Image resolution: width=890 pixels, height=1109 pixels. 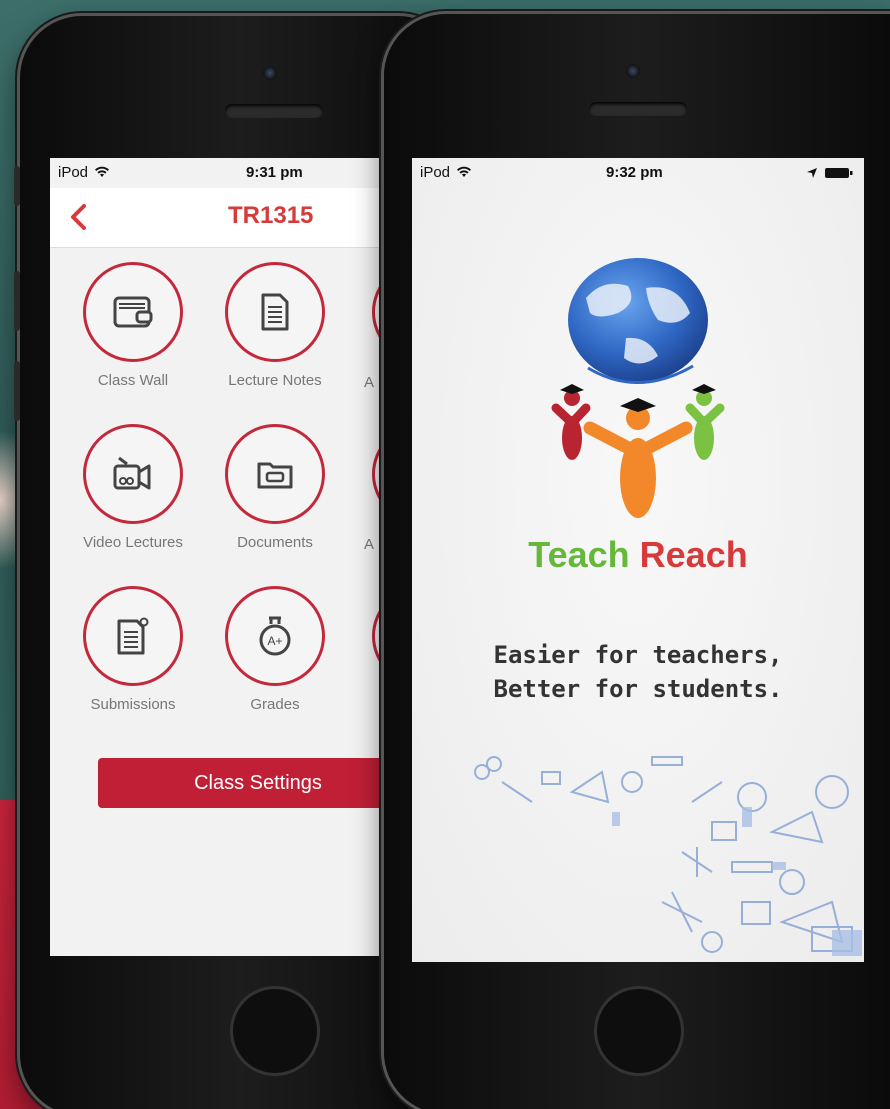 I want to click on tile-documents: Documents, so click(x=275, y=487).